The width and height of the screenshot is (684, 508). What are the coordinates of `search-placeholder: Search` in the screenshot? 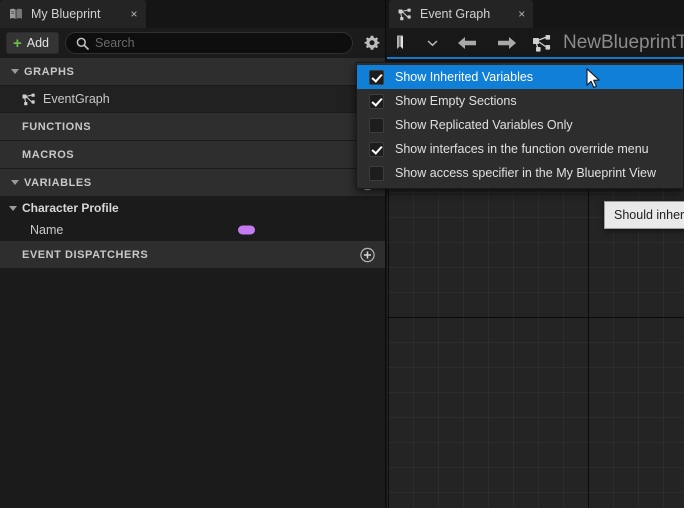 It's located at (115, 43).